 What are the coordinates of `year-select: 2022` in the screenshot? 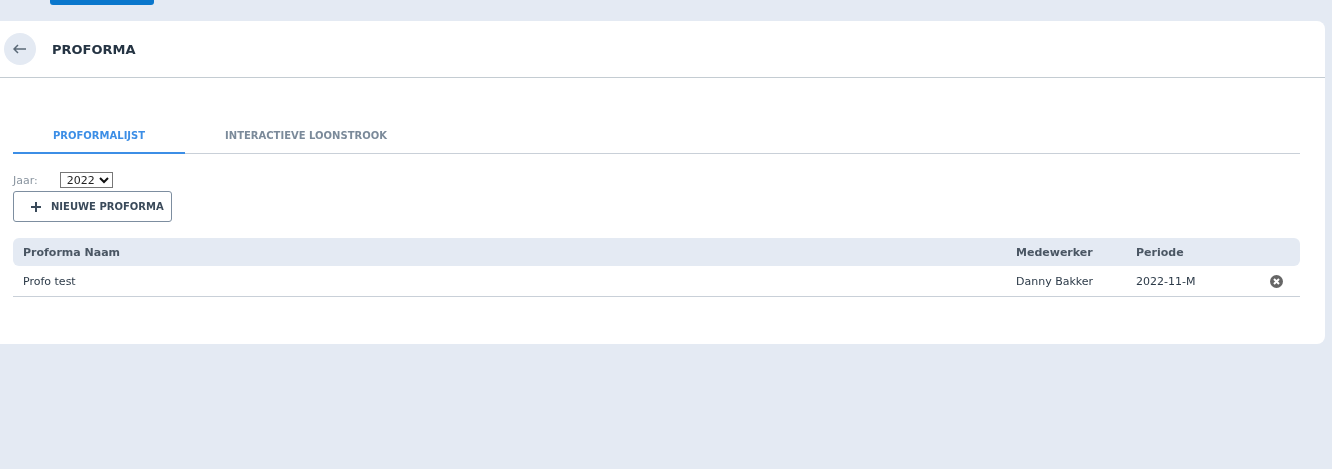 It's located at (86, 180).